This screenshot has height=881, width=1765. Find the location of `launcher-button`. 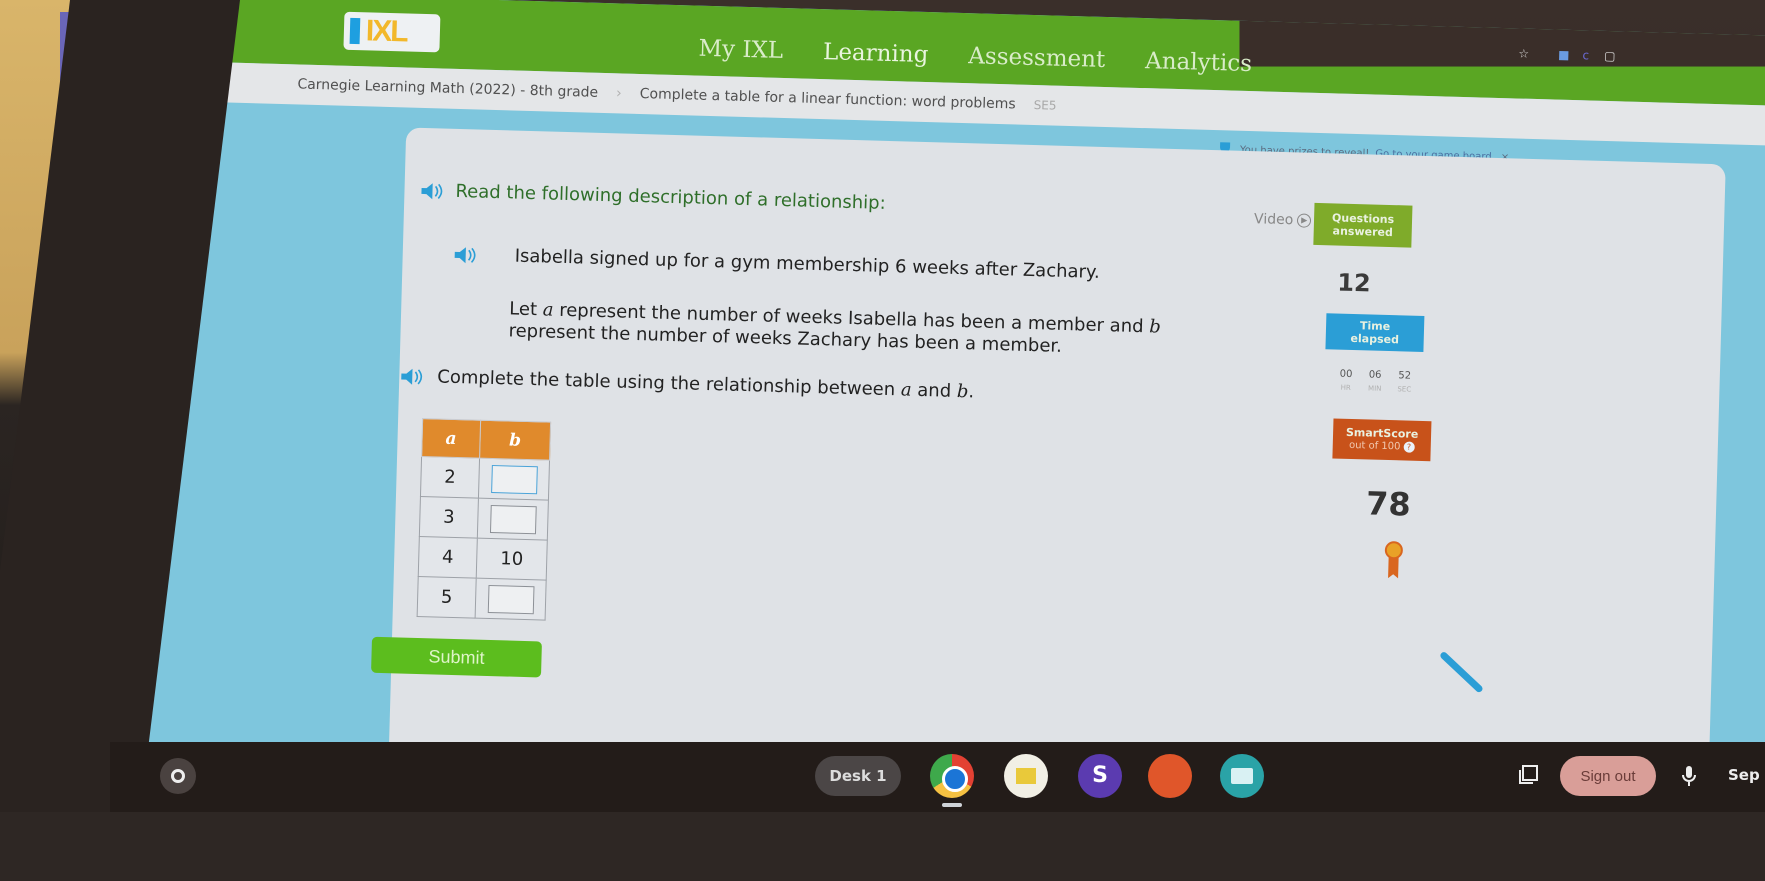

launcher-button is located at coordinates (178, 776).